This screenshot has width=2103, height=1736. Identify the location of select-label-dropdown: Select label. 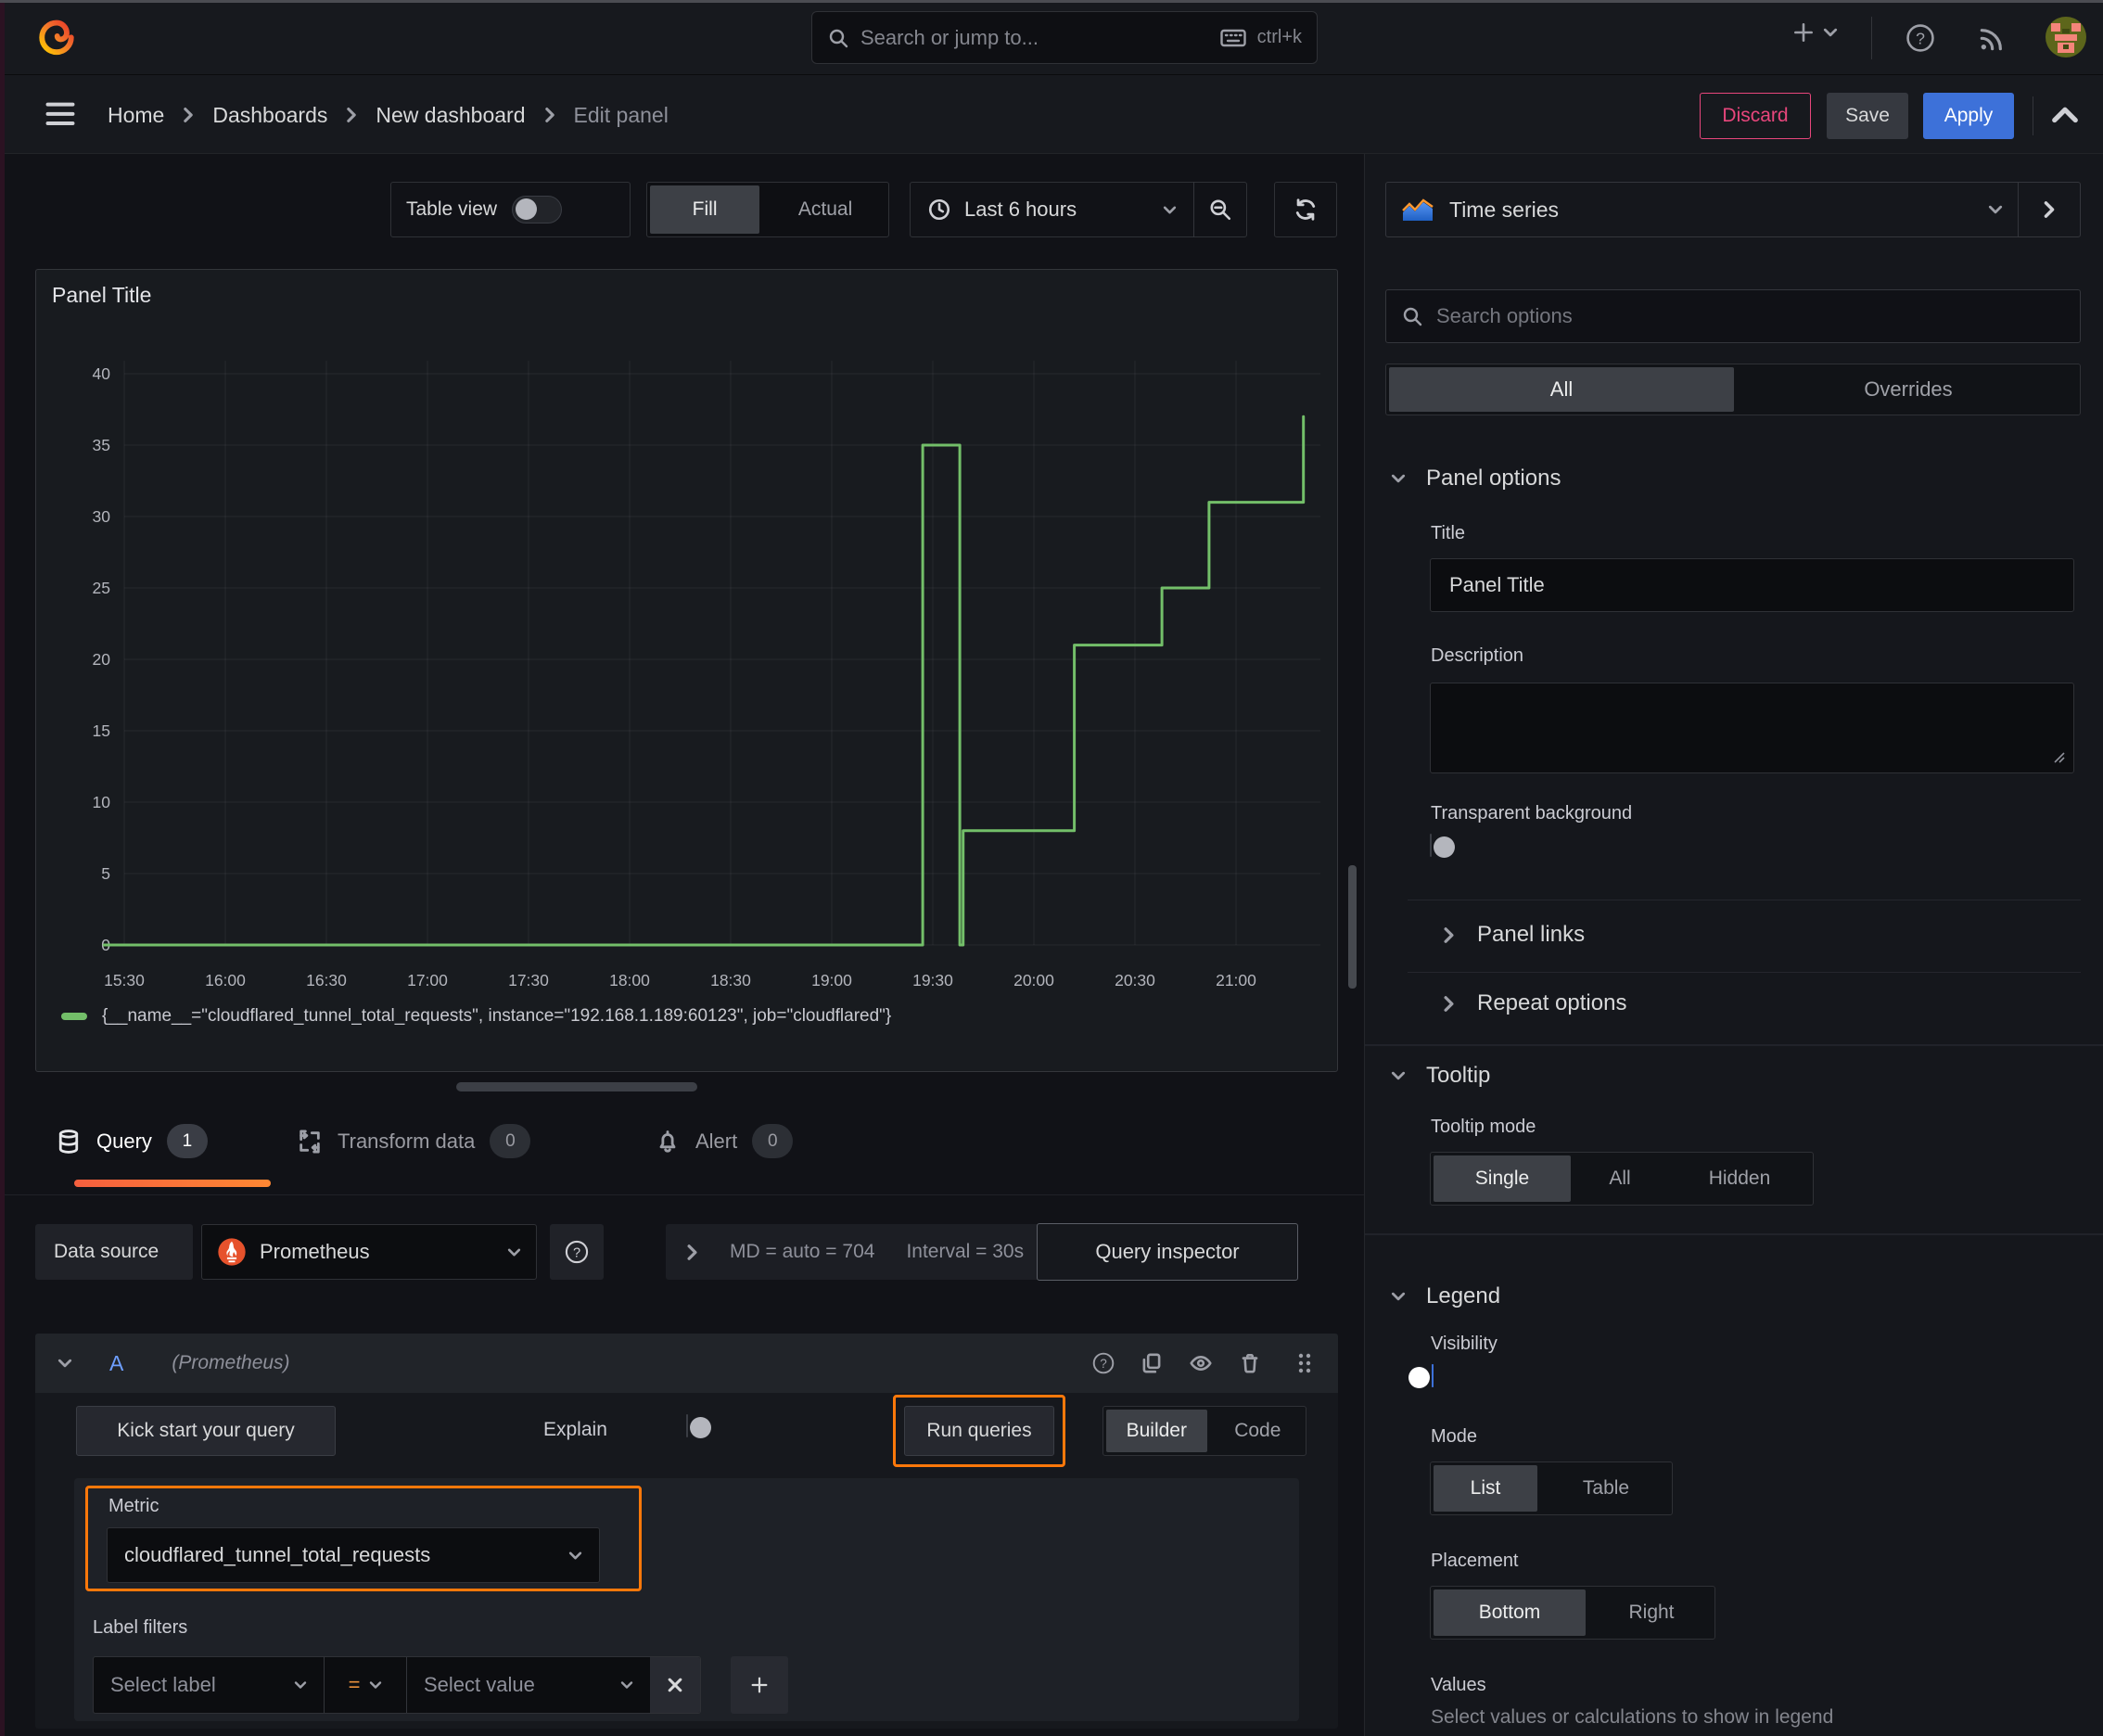
(209, 1685).